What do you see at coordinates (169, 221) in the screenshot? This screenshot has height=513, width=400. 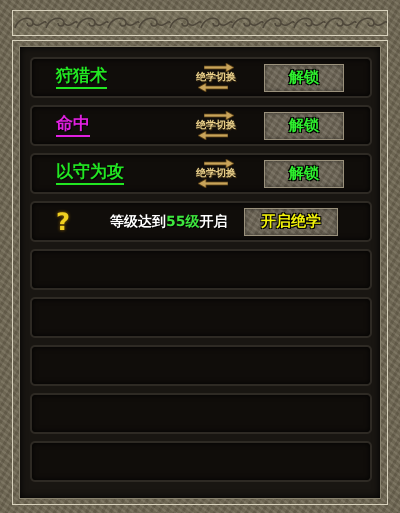 I see `requirement-text: 等级达到55级开启` at bounding box center [169, 221].